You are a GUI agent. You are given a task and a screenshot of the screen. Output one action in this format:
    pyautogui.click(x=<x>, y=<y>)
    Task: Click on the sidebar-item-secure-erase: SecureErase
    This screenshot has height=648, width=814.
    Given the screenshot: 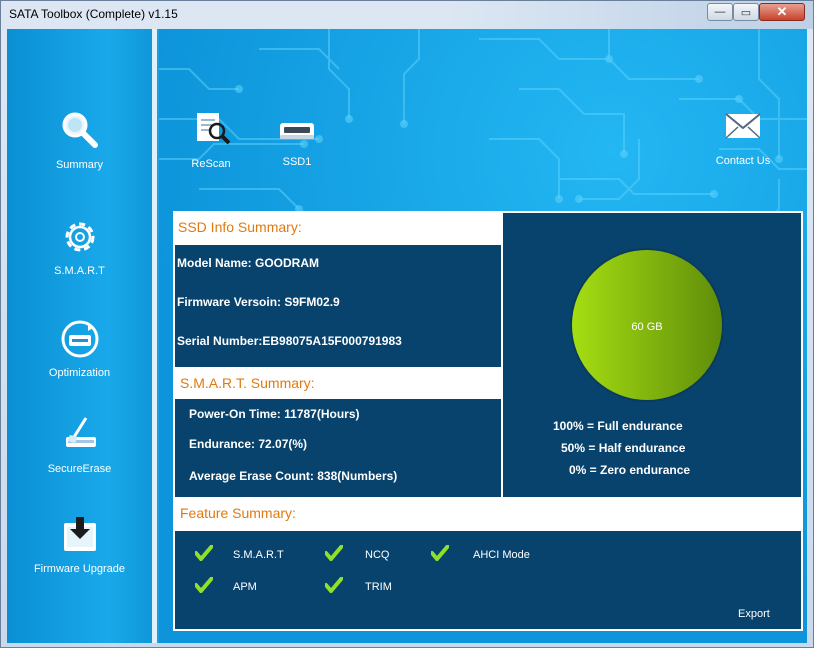 What is the action you would take?
    pyautogui.click(x=79, y=444)
    